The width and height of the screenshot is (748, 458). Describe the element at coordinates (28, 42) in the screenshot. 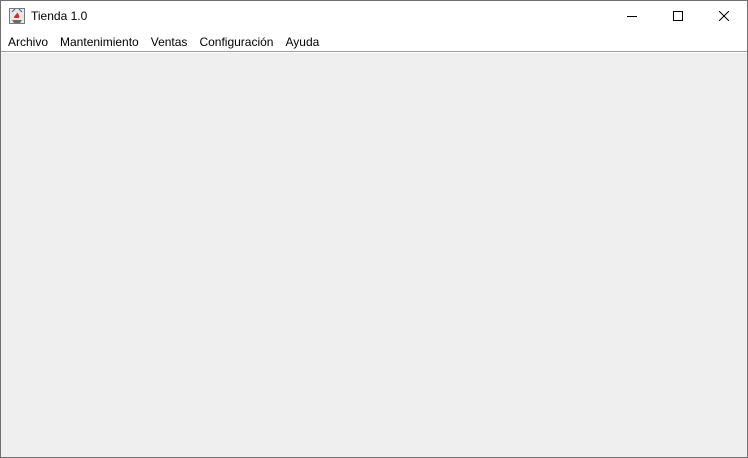

I see `menu-archivo: Archivo` at that location.